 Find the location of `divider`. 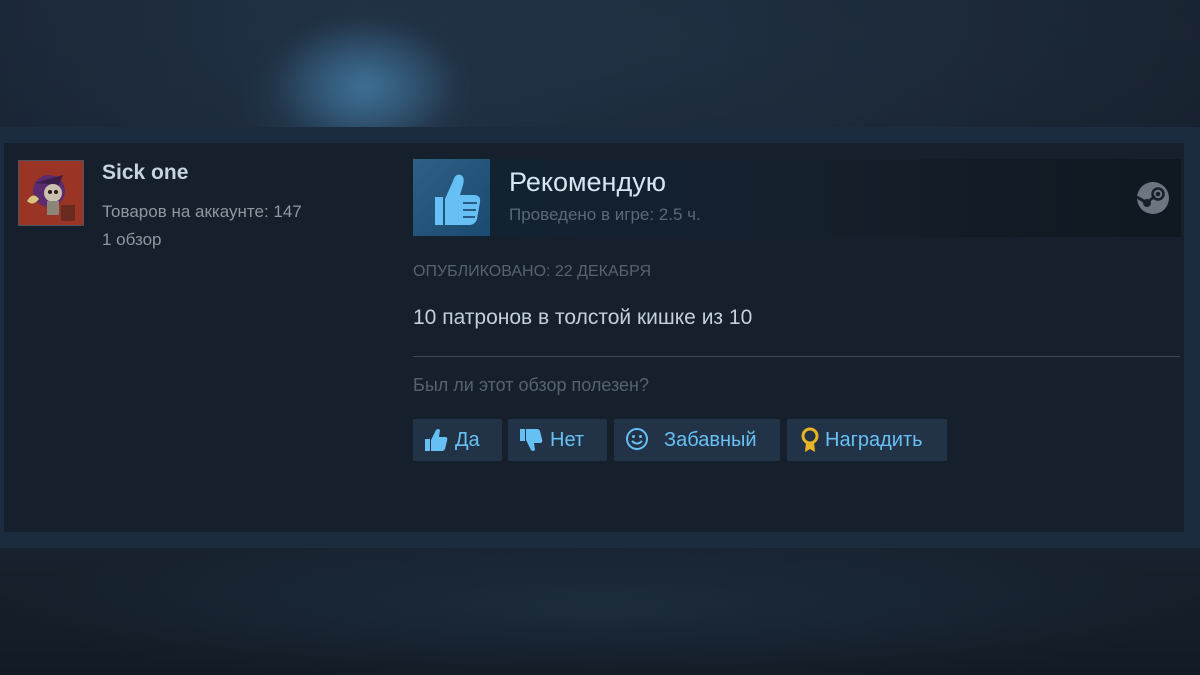

divider is located at coordinates (796, 356).